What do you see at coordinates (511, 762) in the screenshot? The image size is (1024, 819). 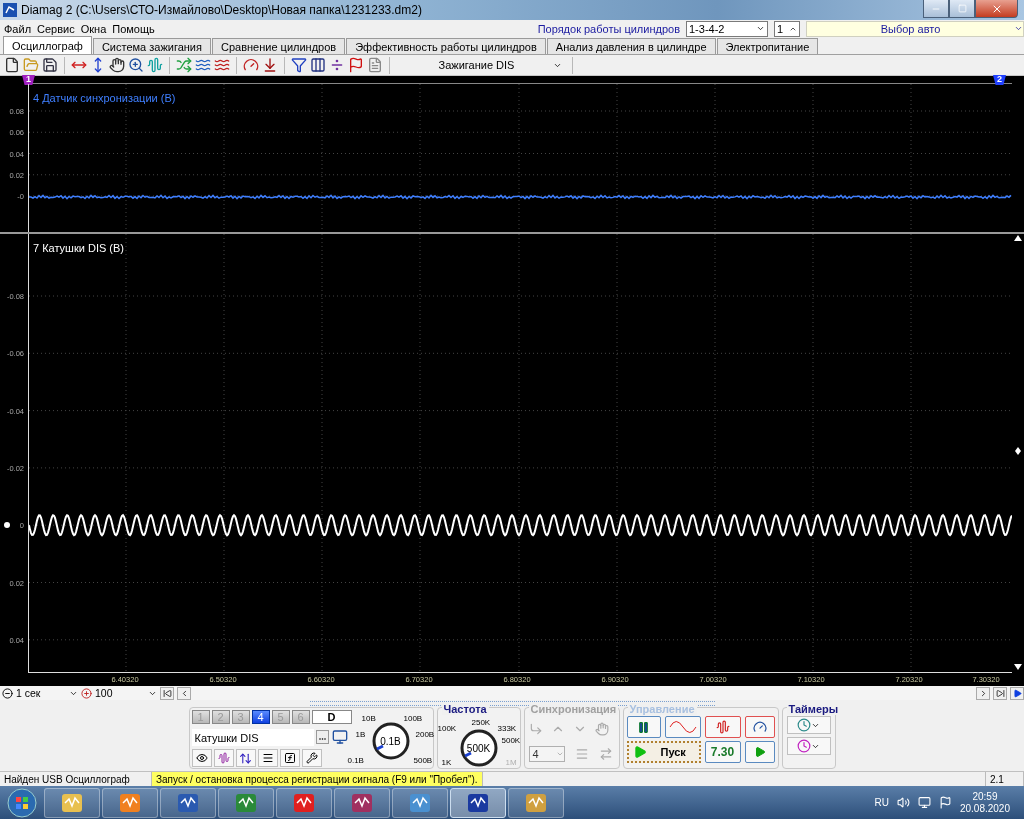 I see `scale-label: 1M` at bounding box center [511, 762].